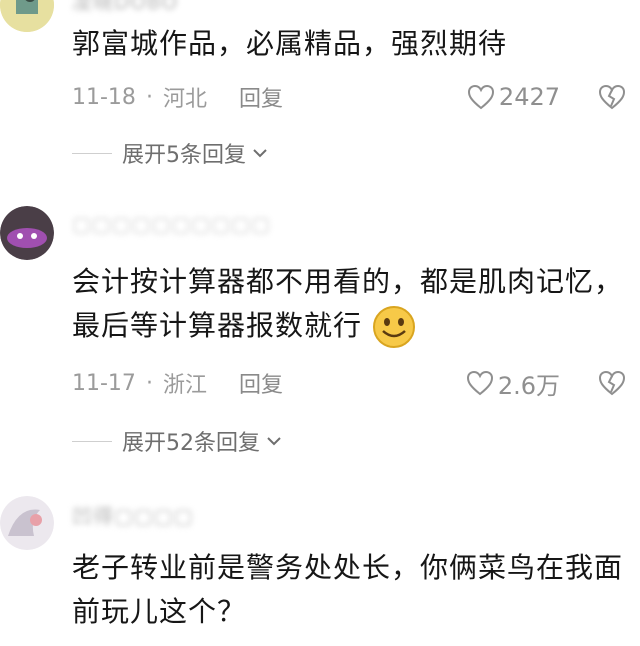 This screenshot has width=640, height=646. I want to click on expand-replies-button: 展开52条回复, so click(177, 441).